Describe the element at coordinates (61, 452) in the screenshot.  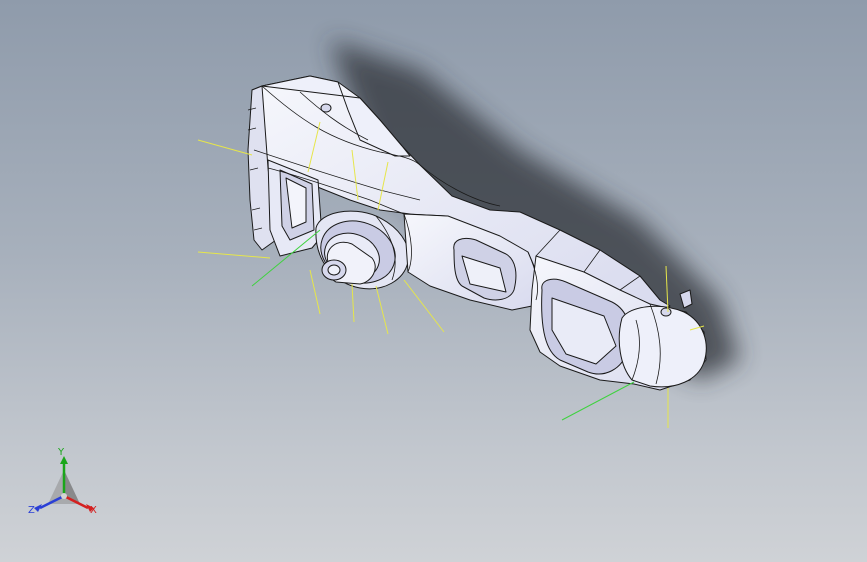
I see `triad-y-label: Y` at that location.